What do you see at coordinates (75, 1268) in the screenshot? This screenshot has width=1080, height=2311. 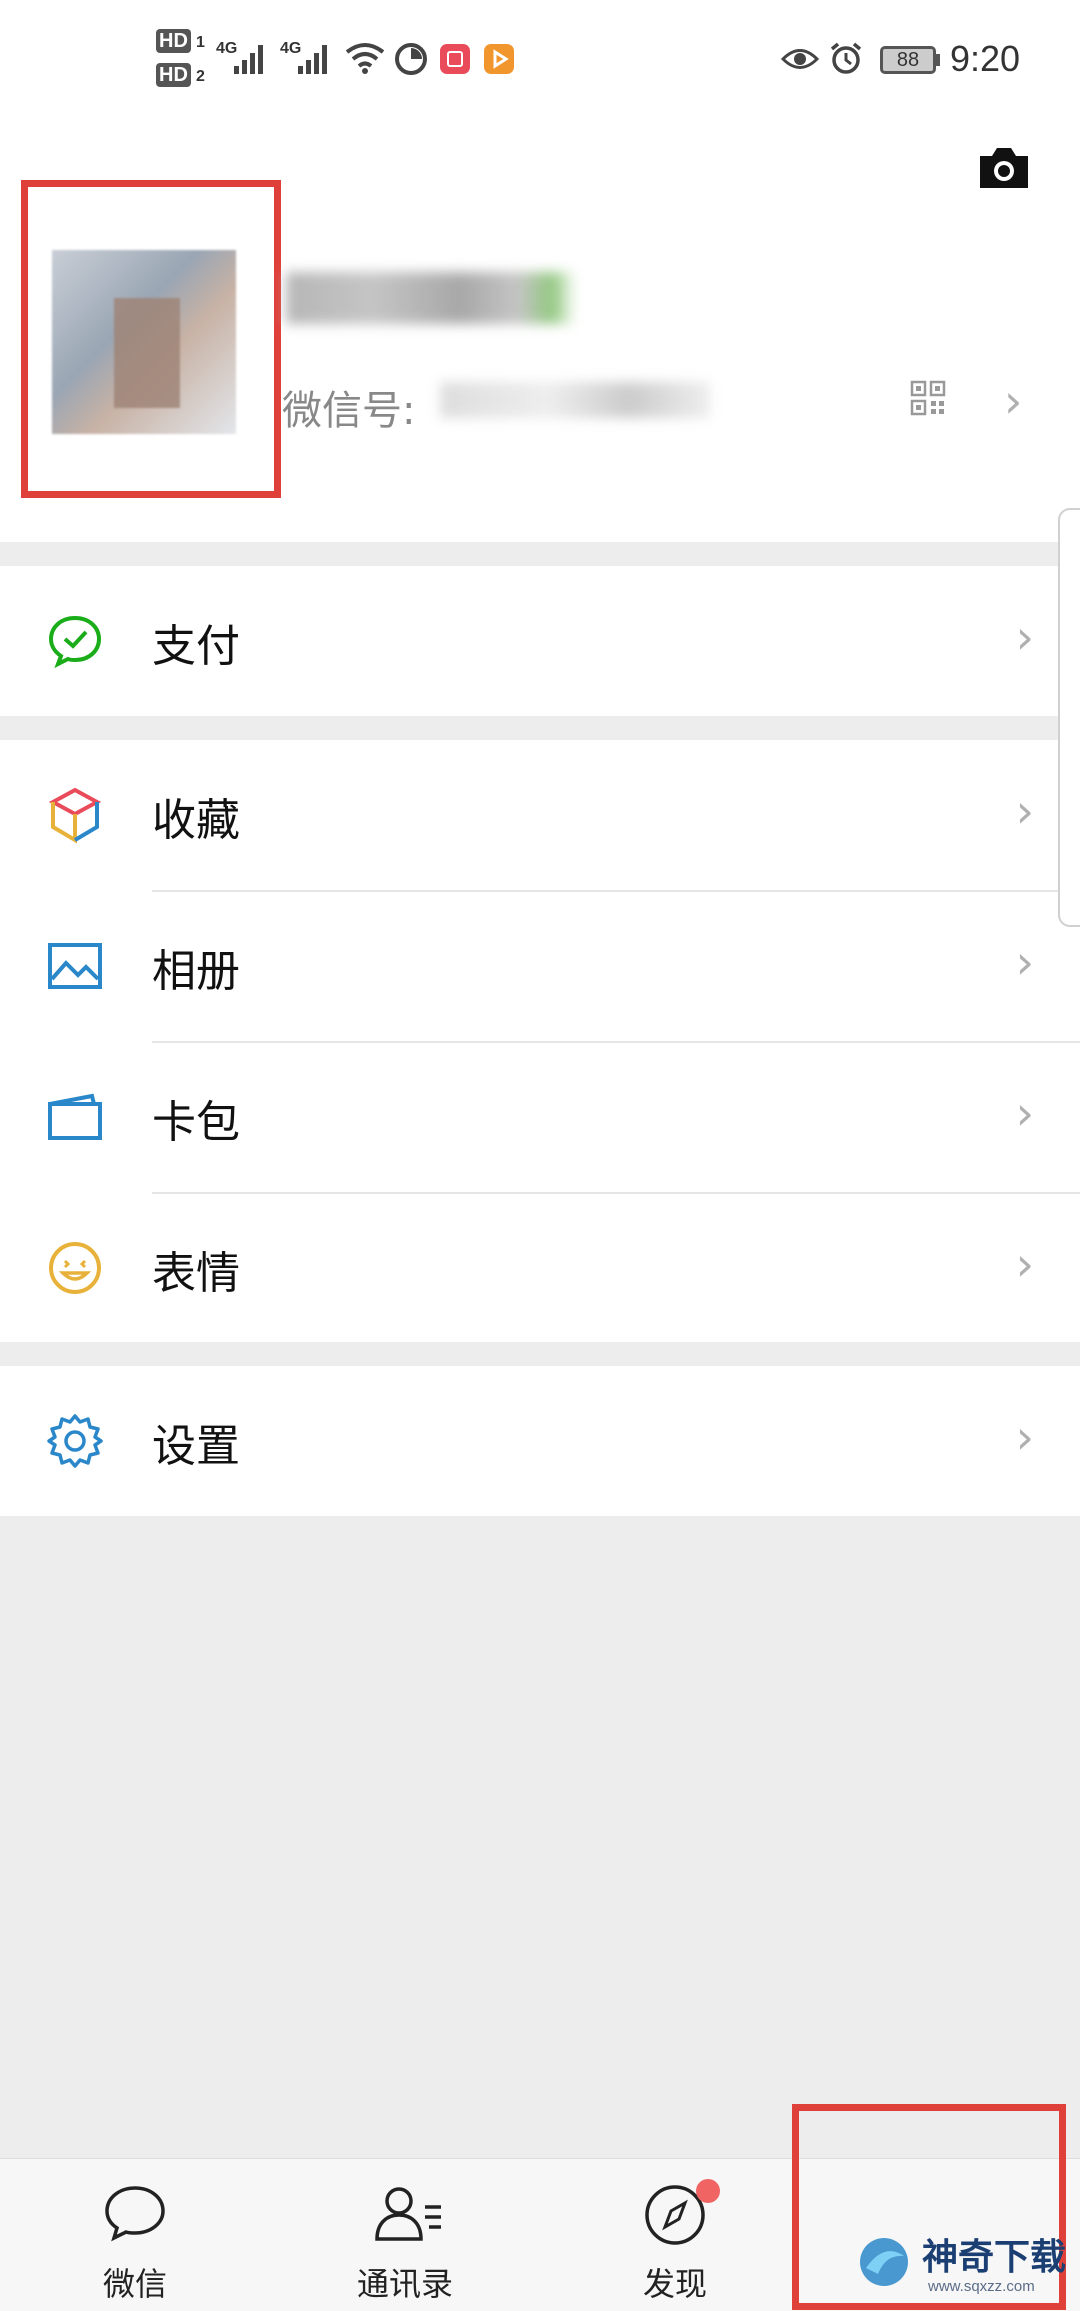 I see `sticker-smile-icon` at bounding box center [75, 1268].